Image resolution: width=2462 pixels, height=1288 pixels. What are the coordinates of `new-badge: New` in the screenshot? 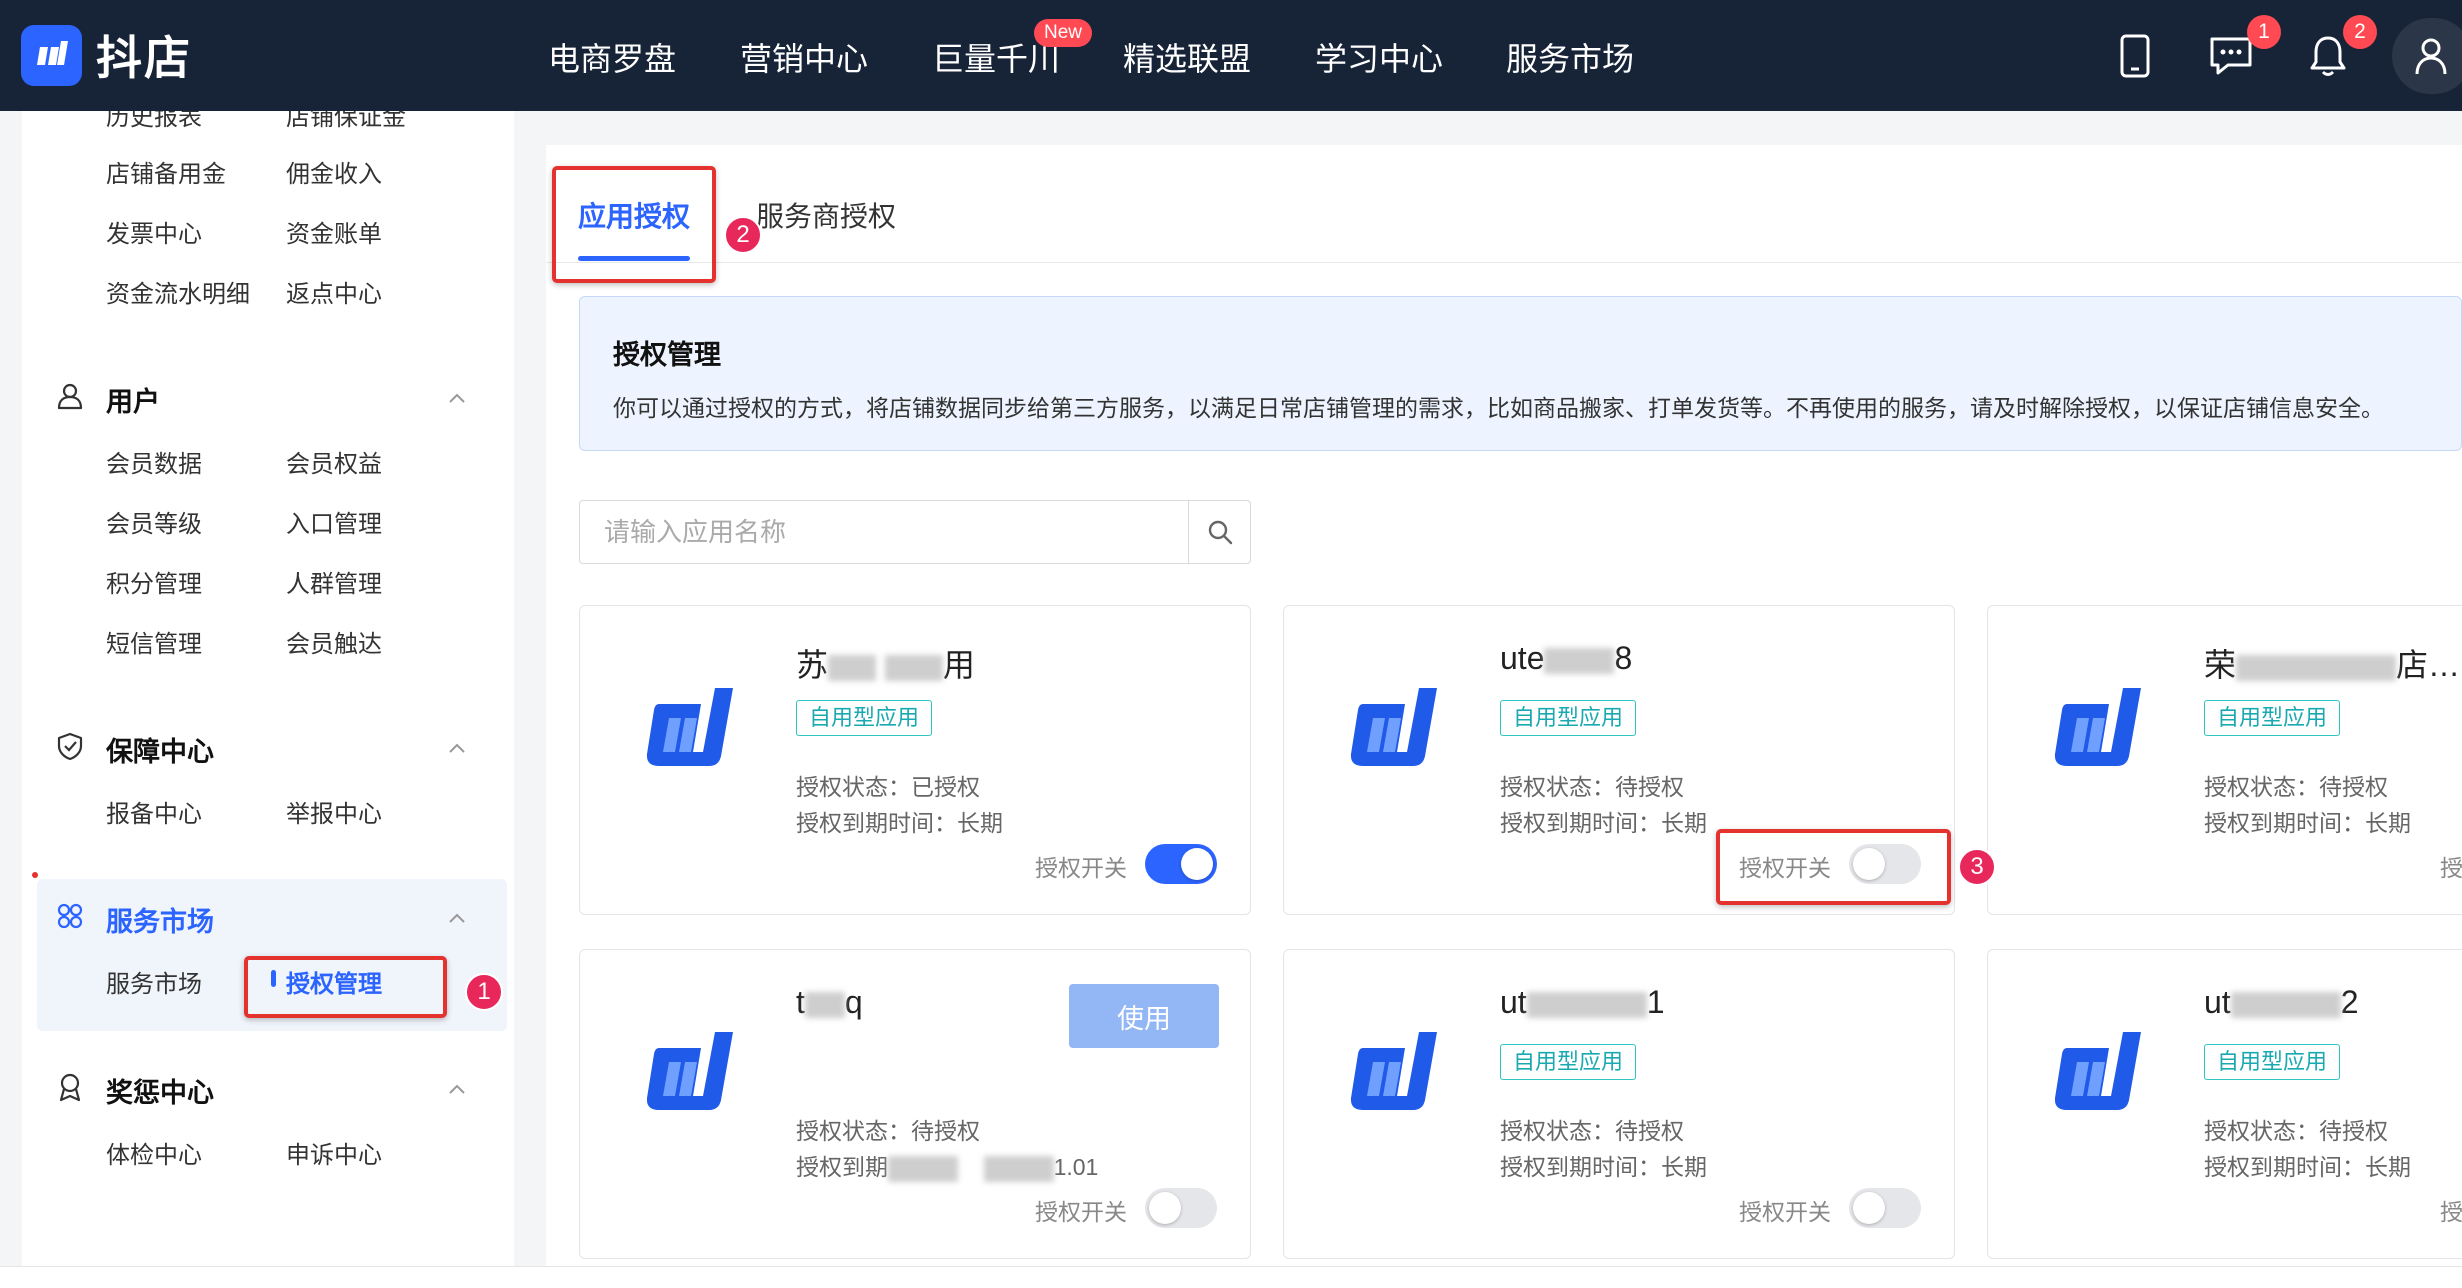 It's located at (1063, 33).